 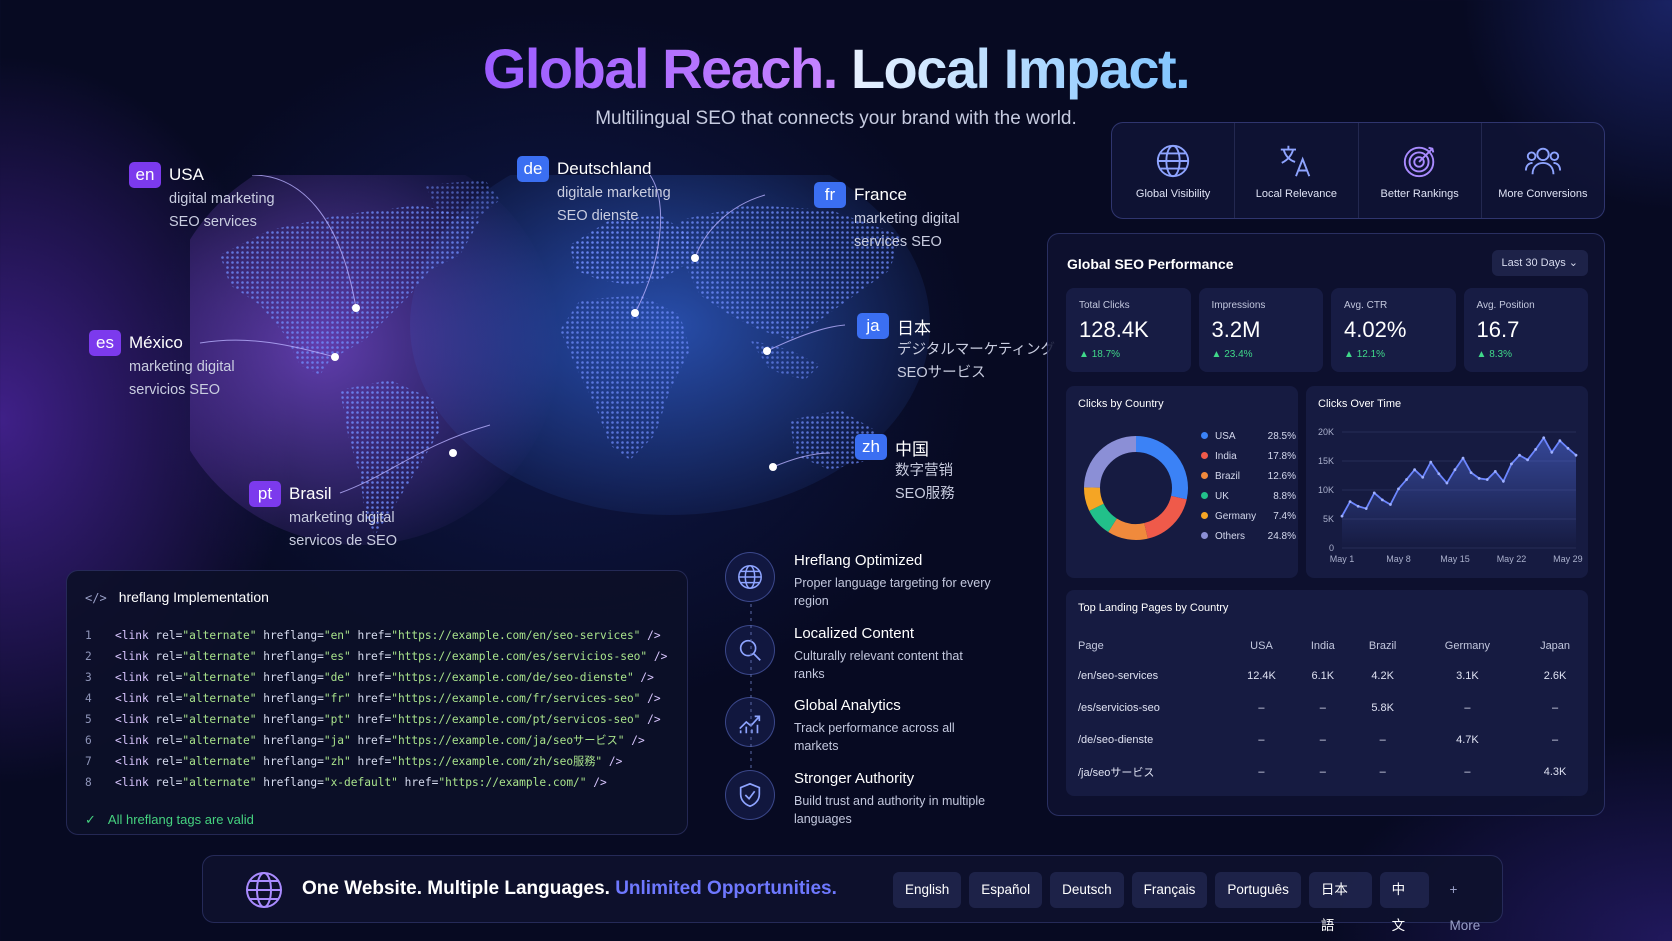 I want to click on card-title: Top Landing Pages by Country, so click(x=1153, y=608).